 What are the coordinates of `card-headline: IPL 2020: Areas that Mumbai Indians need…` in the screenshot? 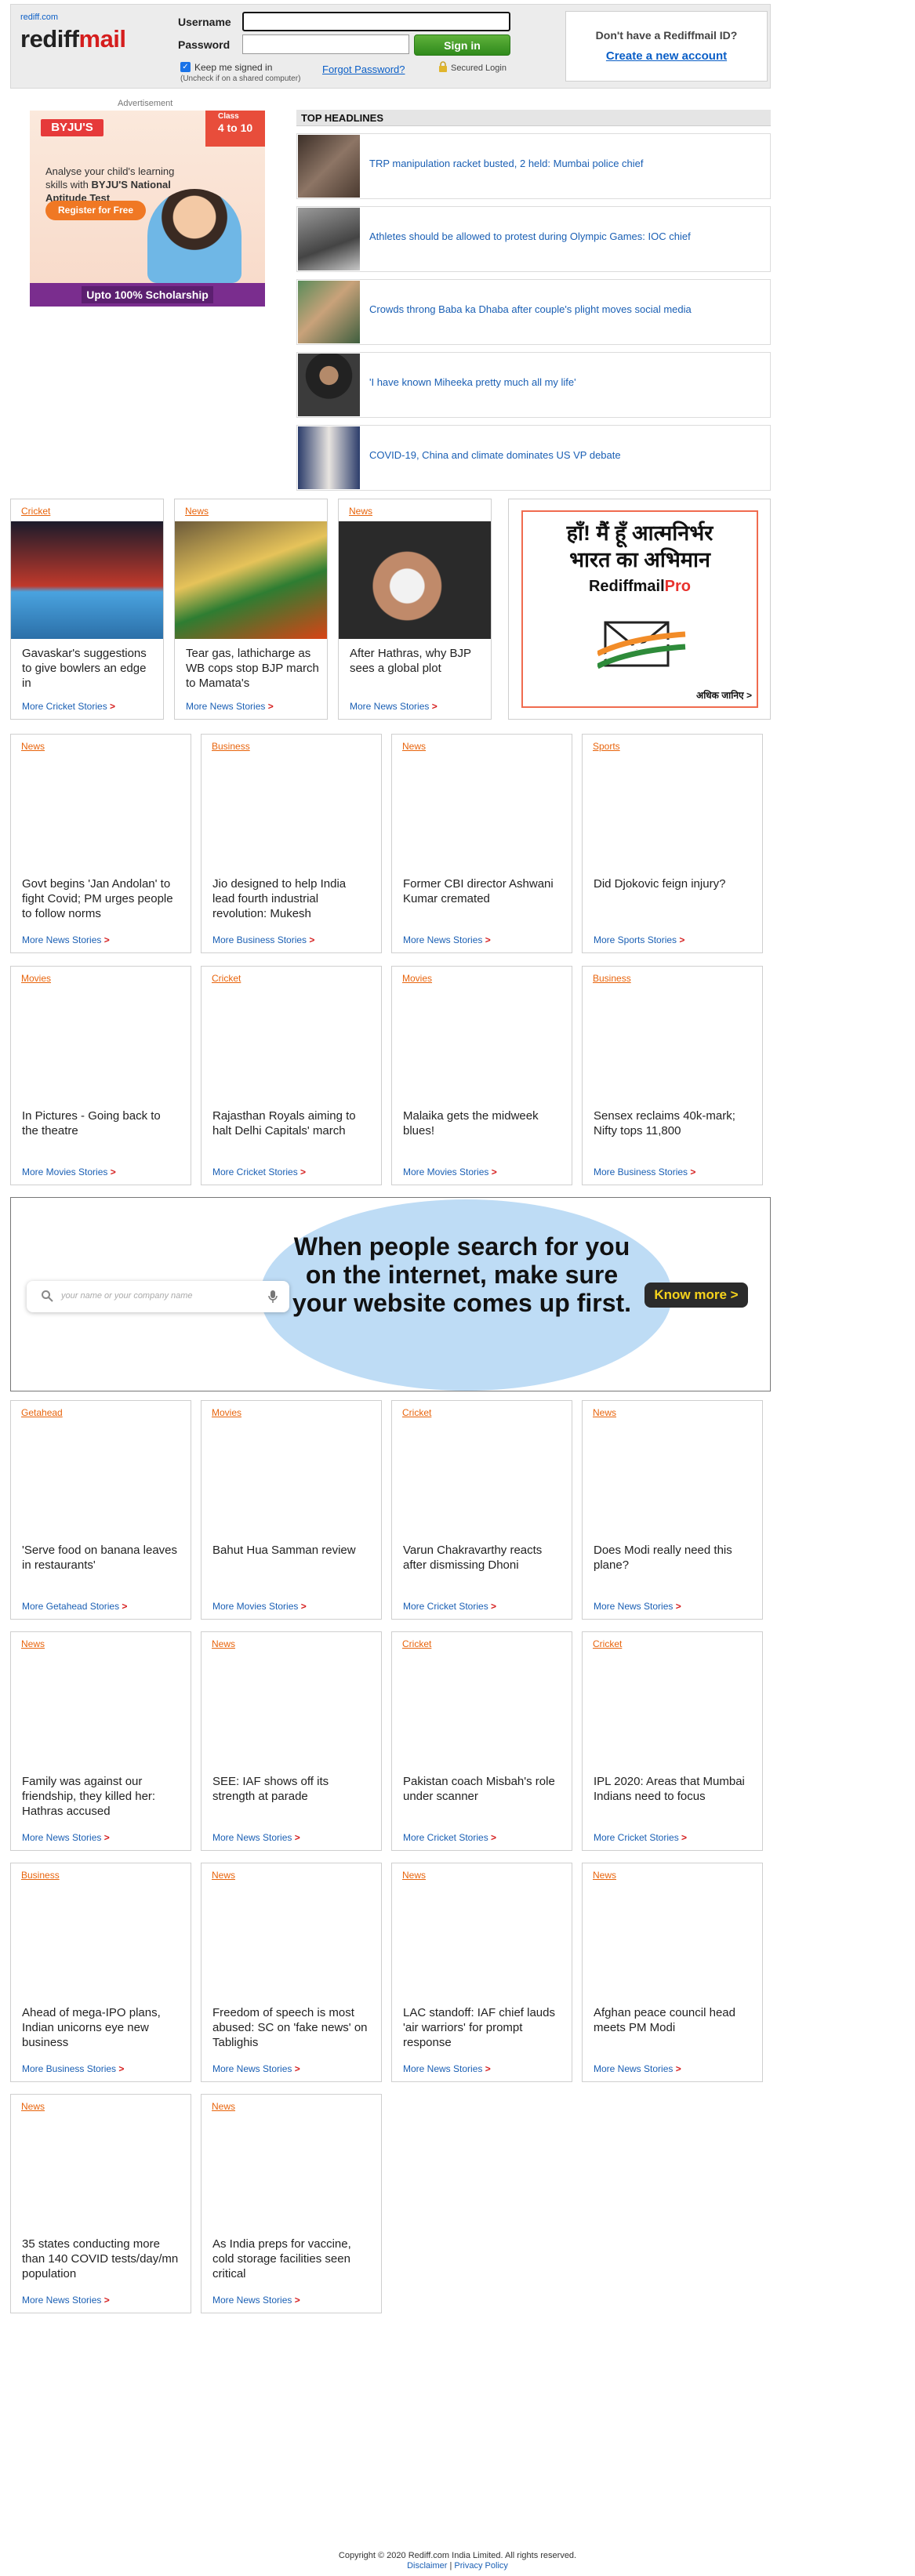 It's located at (672, 1789).